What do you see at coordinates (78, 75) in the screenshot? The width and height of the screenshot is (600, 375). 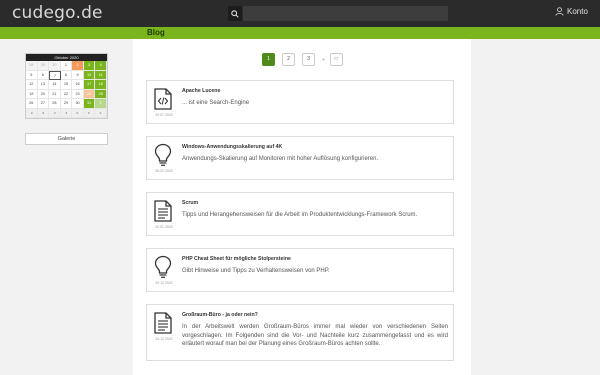 I see `calendar-day: 9` at bounding box center [78, 75].